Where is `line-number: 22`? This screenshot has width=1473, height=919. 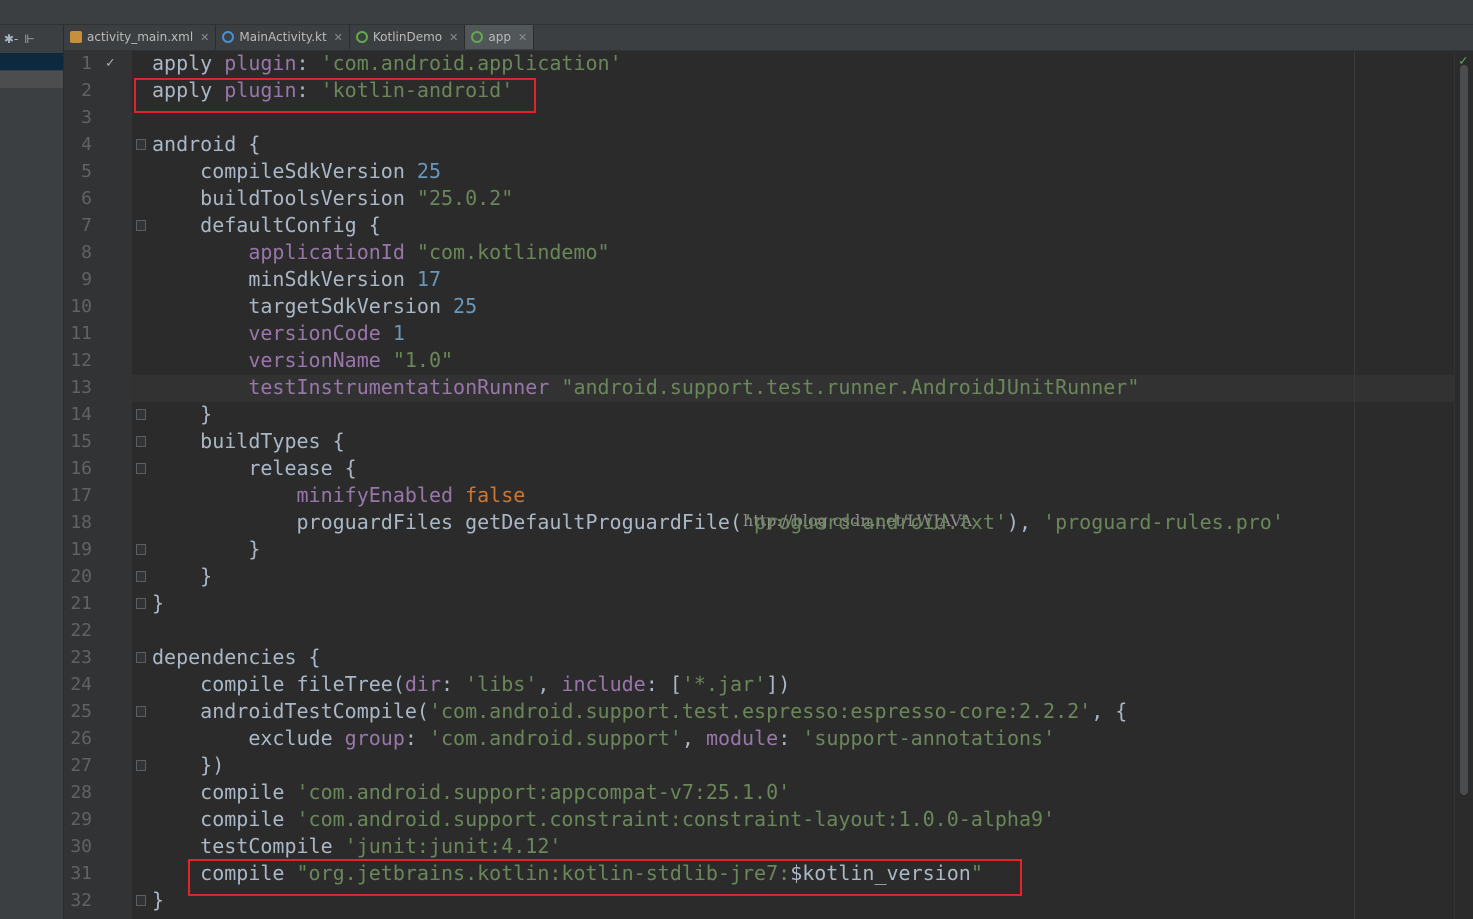
line-number: 22 is located at coordinates (81, 630).